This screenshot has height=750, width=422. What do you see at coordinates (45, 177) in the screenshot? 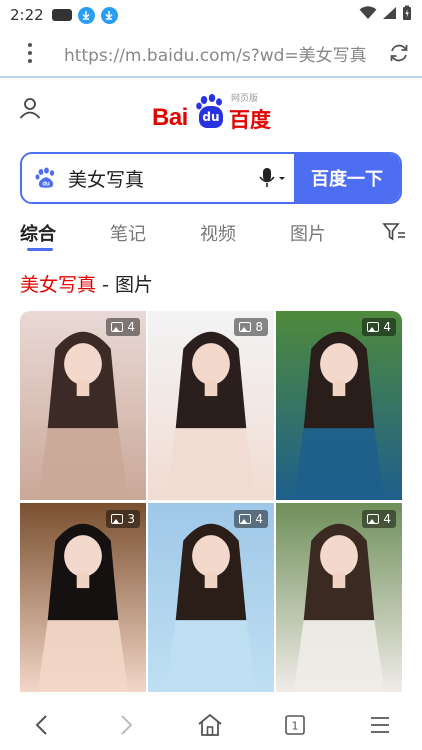
I see `baidu-paw-icon: du` at bounding box center [45, 177].